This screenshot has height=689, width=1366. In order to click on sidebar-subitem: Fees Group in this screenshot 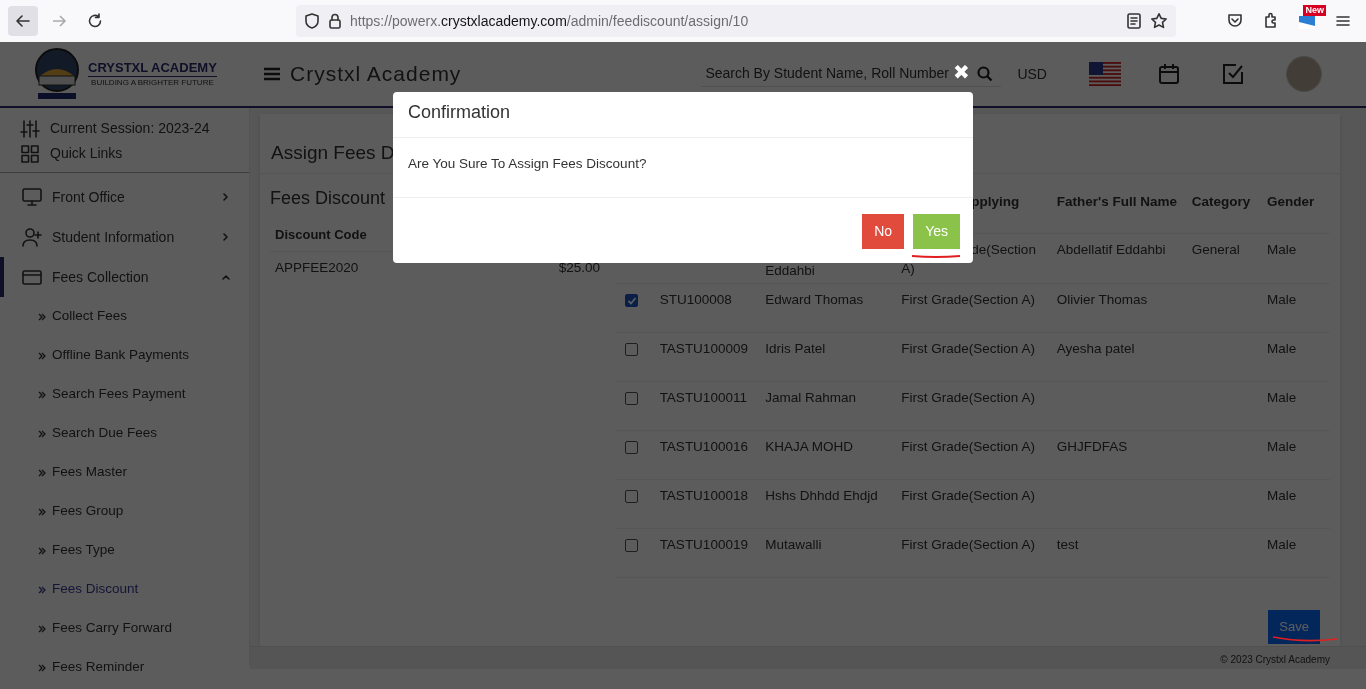, I will do `click(124, 511)`.